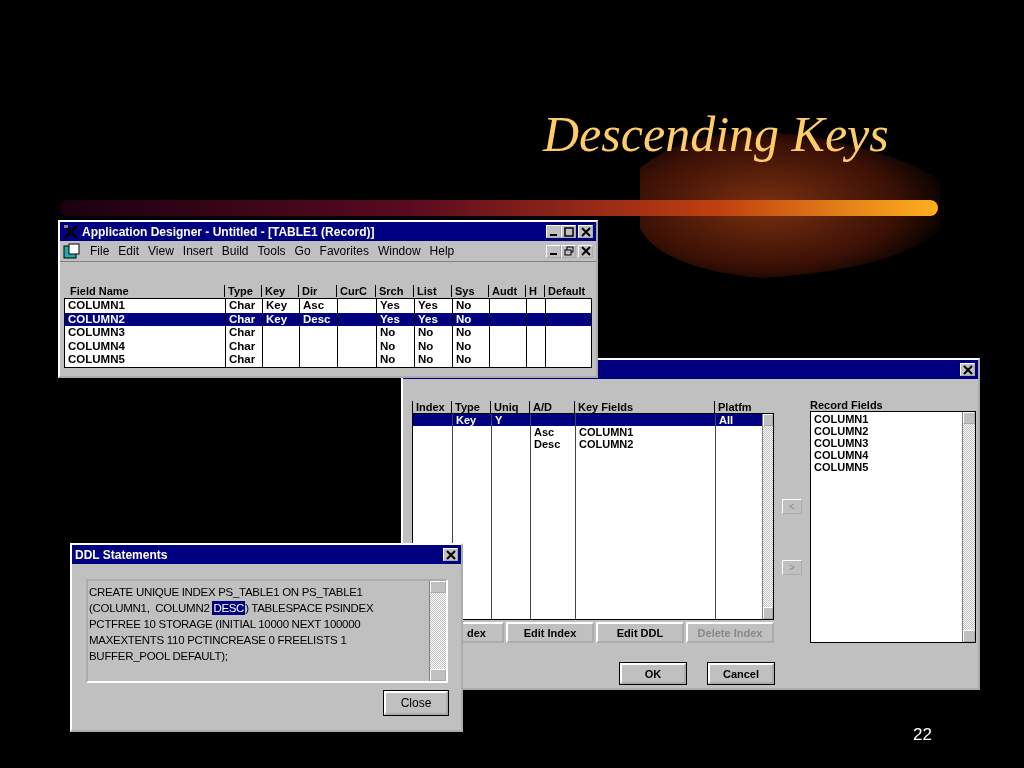  I want to click on column-header: CurC, so click(355, 291).